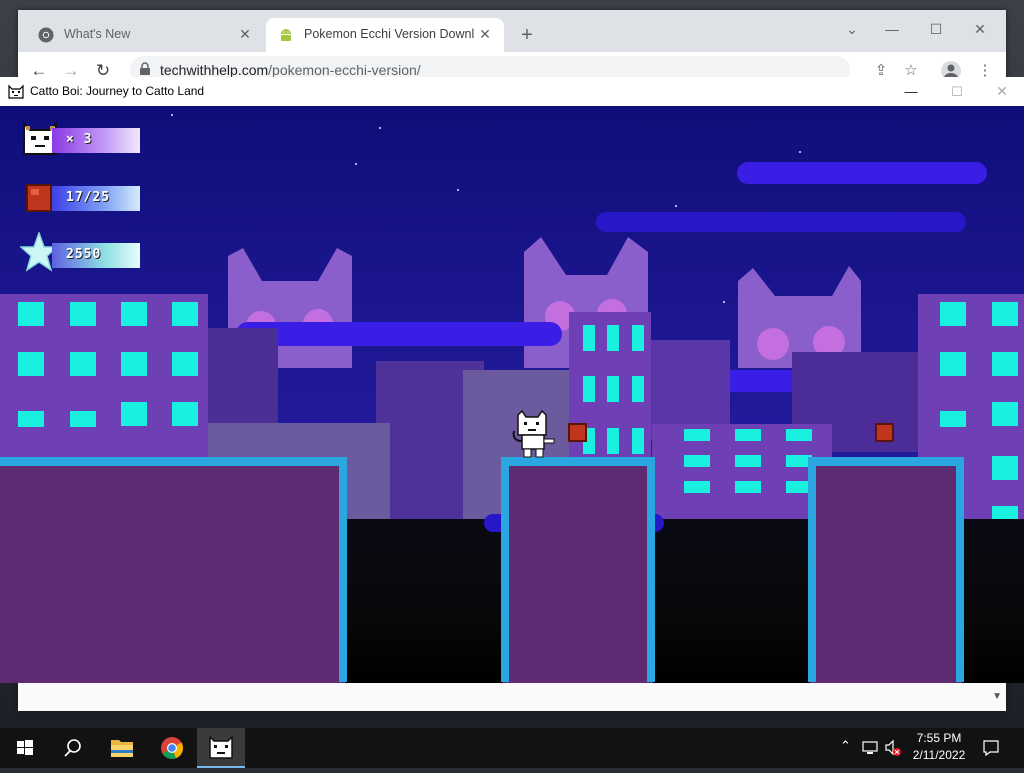  I want to click on collectible-counter: 17/25, so click(96, 198).